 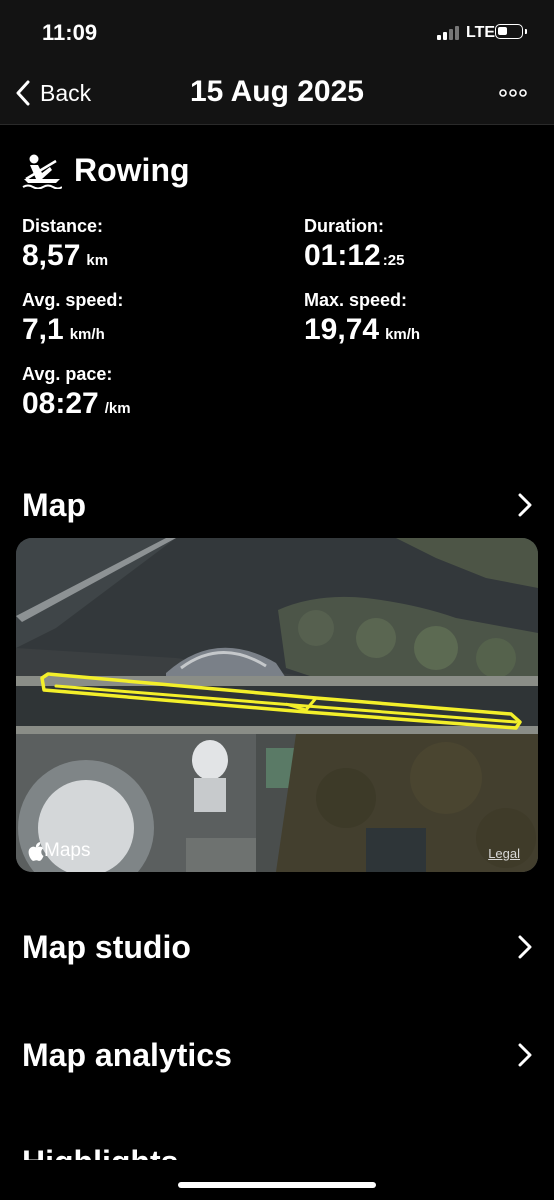 What do you see at coordinates (70, 32) in the screenshot?
I see `status-time: 11:09` at bounding box center [70, 32].